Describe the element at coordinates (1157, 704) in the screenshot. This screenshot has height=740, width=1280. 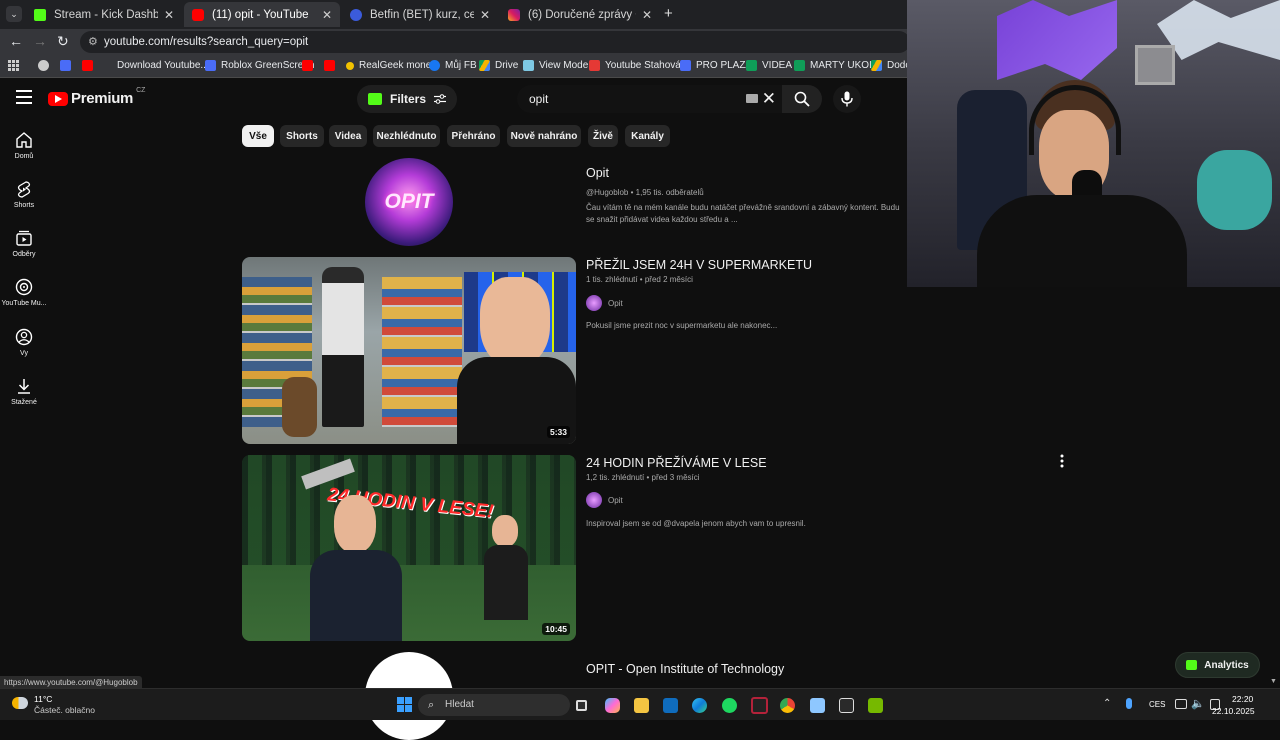
I see `input-language: CES` at that location.